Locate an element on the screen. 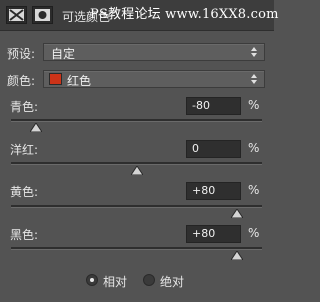 The width and height of the screenshot is (320, 302). black-slider-thumb is located at coordinates (236, 255).